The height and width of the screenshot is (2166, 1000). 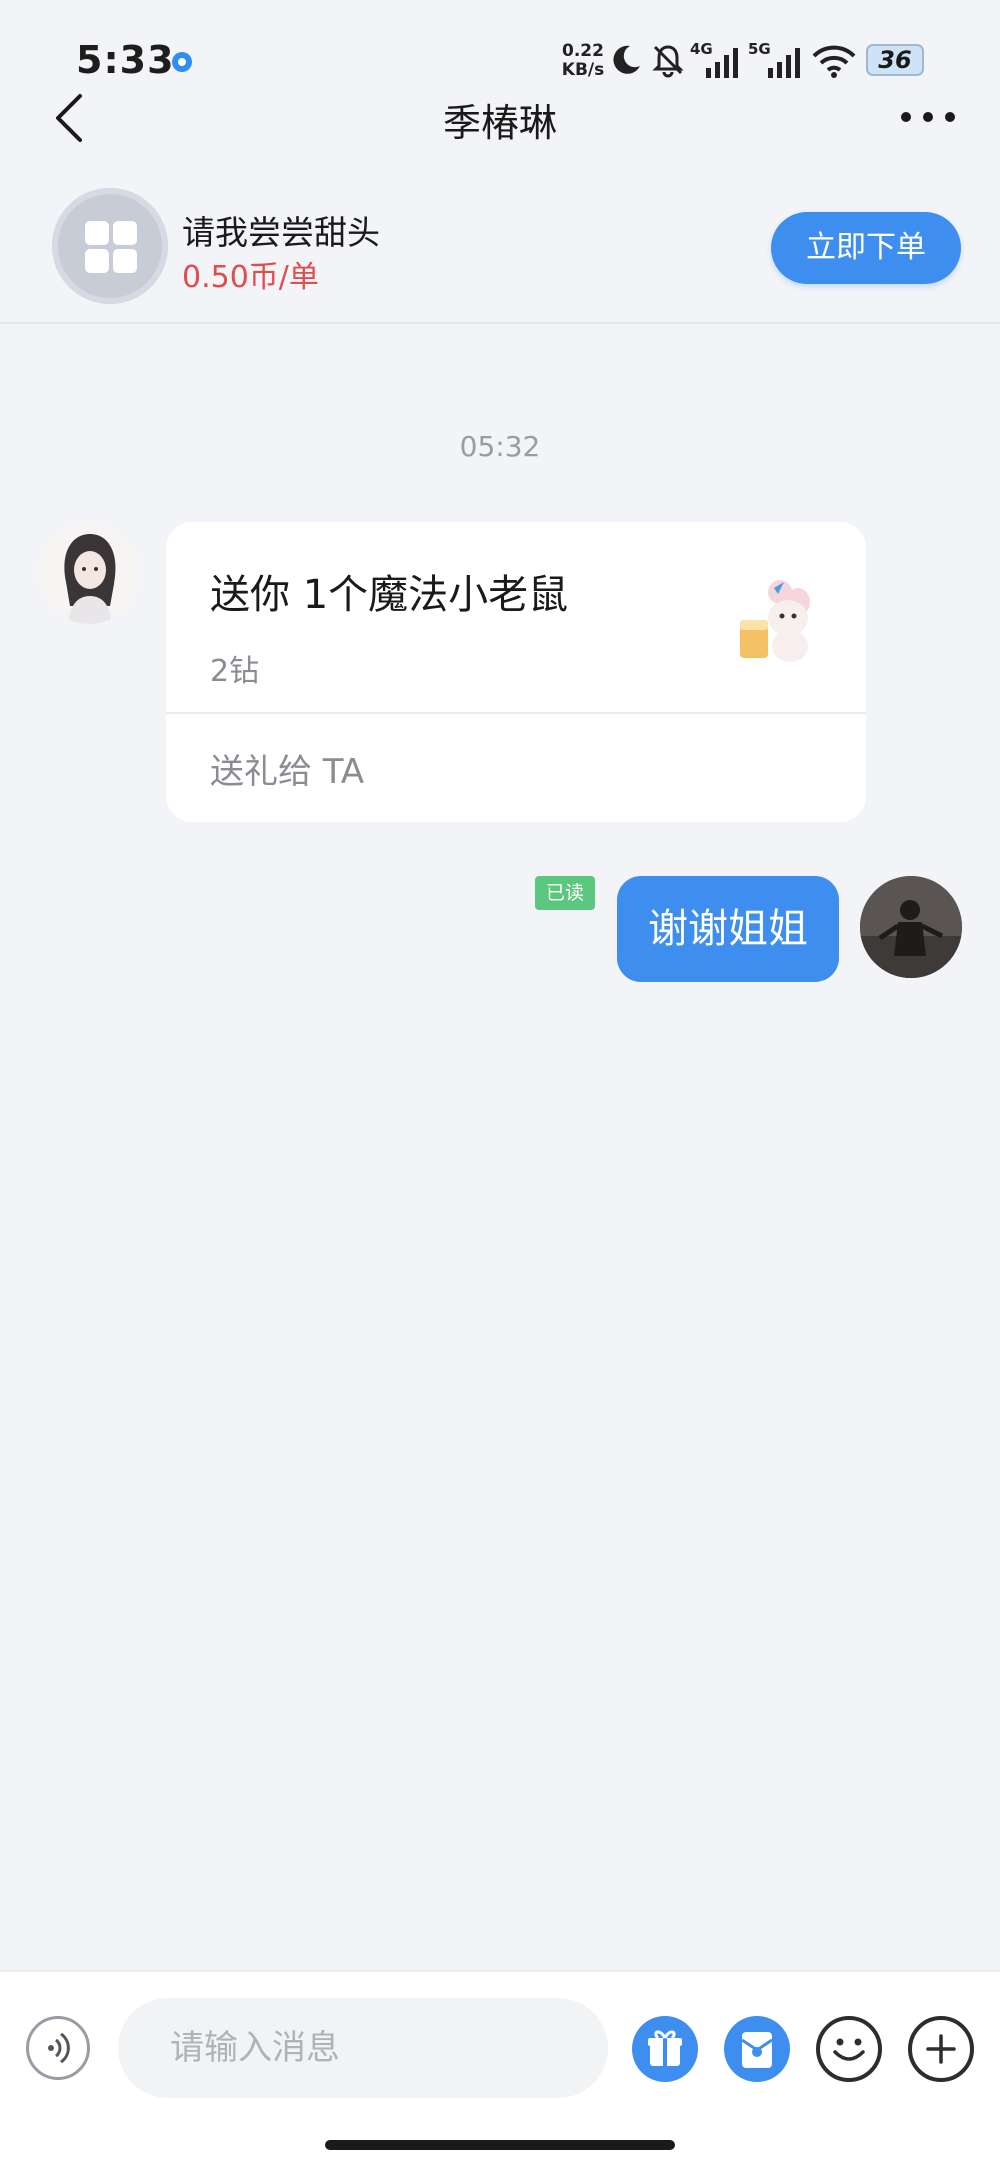 What do you see at coordinates (516, 713) in the screenshot?
I see `gift-card-divider` at bounding box center [516, 713].